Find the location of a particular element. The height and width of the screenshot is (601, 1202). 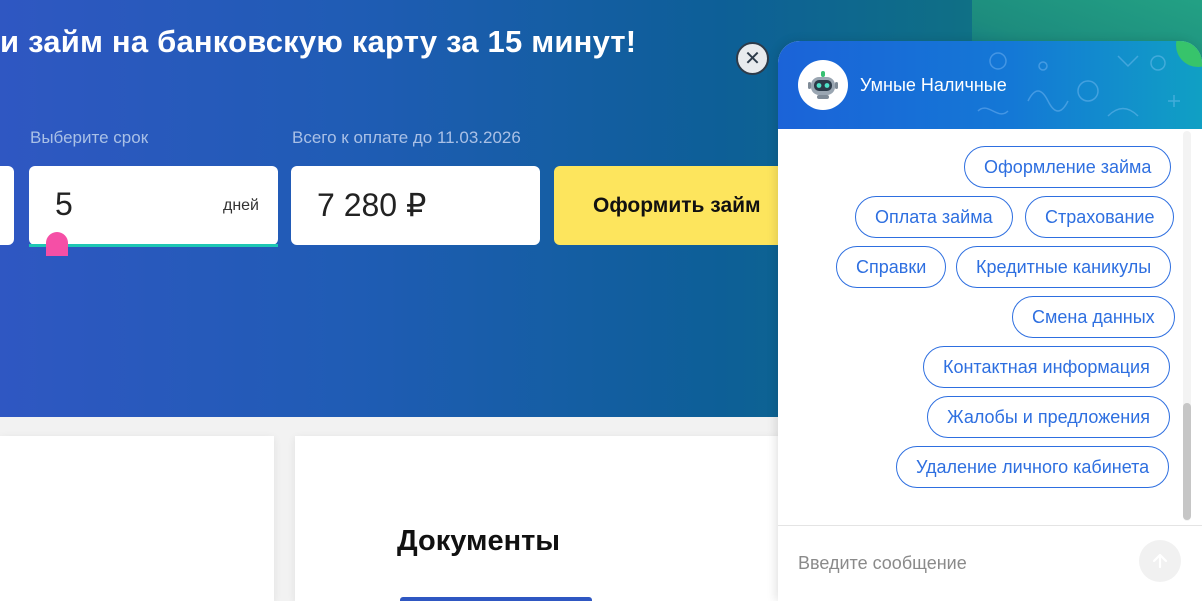

documents-card: Документы is located at coordinates (545, 518).